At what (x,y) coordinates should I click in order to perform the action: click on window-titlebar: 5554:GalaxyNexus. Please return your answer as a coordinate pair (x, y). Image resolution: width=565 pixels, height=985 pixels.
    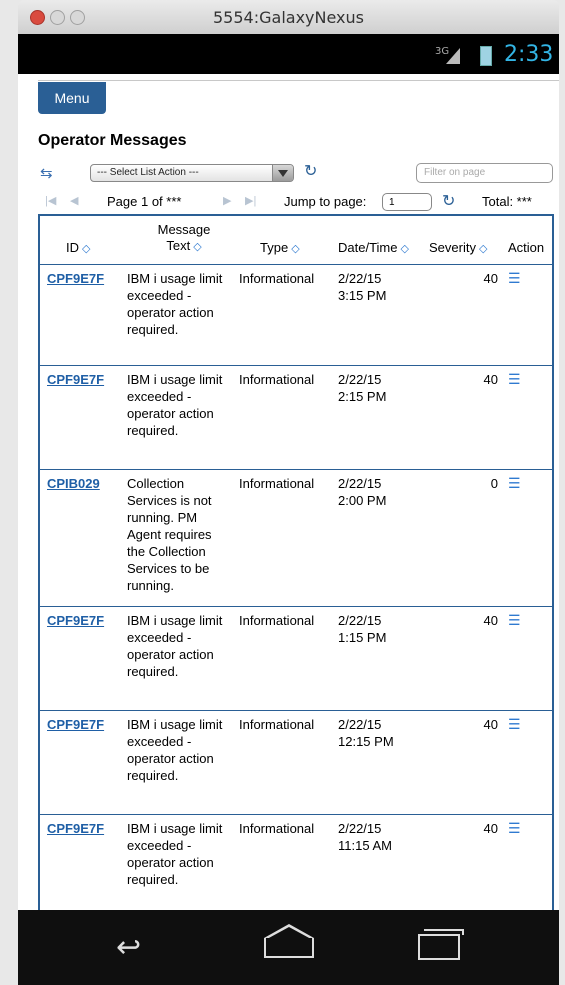
    Looking at the image, I should click on (288, 17).